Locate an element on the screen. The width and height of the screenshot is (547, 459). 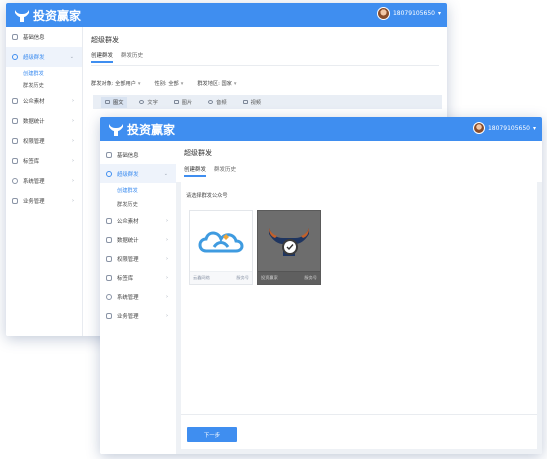
filter-audience: 群发对象: 全部用户 ▾ is located at coordinates (116, 83).